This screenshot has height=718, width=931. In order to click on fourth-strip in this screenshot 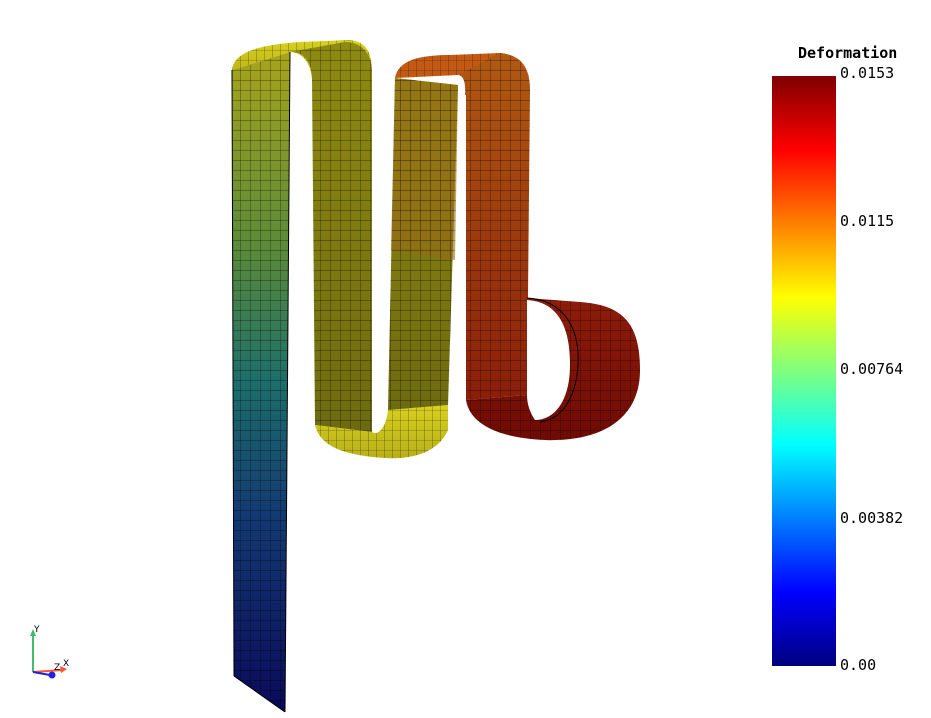, I will do `click(494, 226)`.